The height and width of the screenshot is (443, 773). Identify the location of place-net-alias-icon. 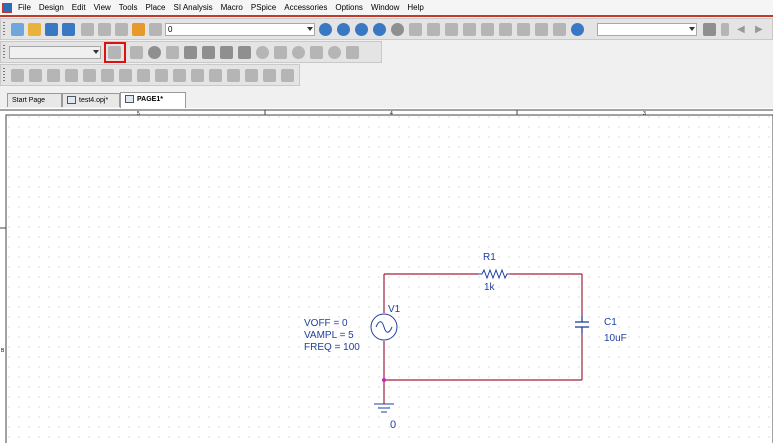
(71, 75).